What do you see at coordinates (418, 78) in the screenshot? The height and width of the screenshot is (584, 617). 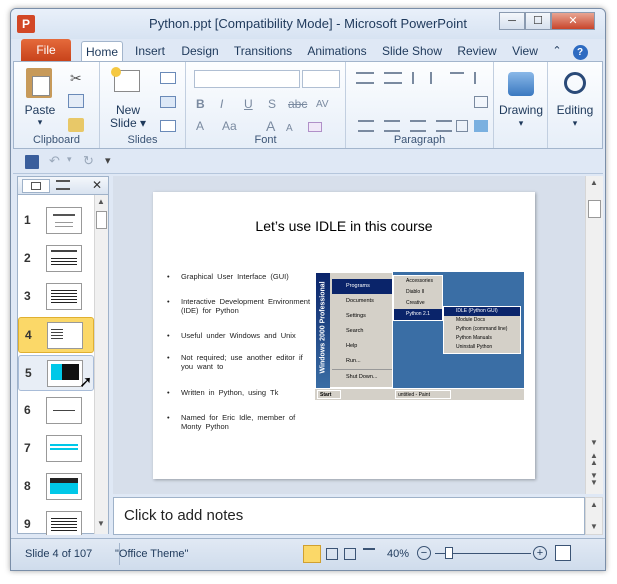 I see `decrease-indent-icon` at bounding box center [418, 78].